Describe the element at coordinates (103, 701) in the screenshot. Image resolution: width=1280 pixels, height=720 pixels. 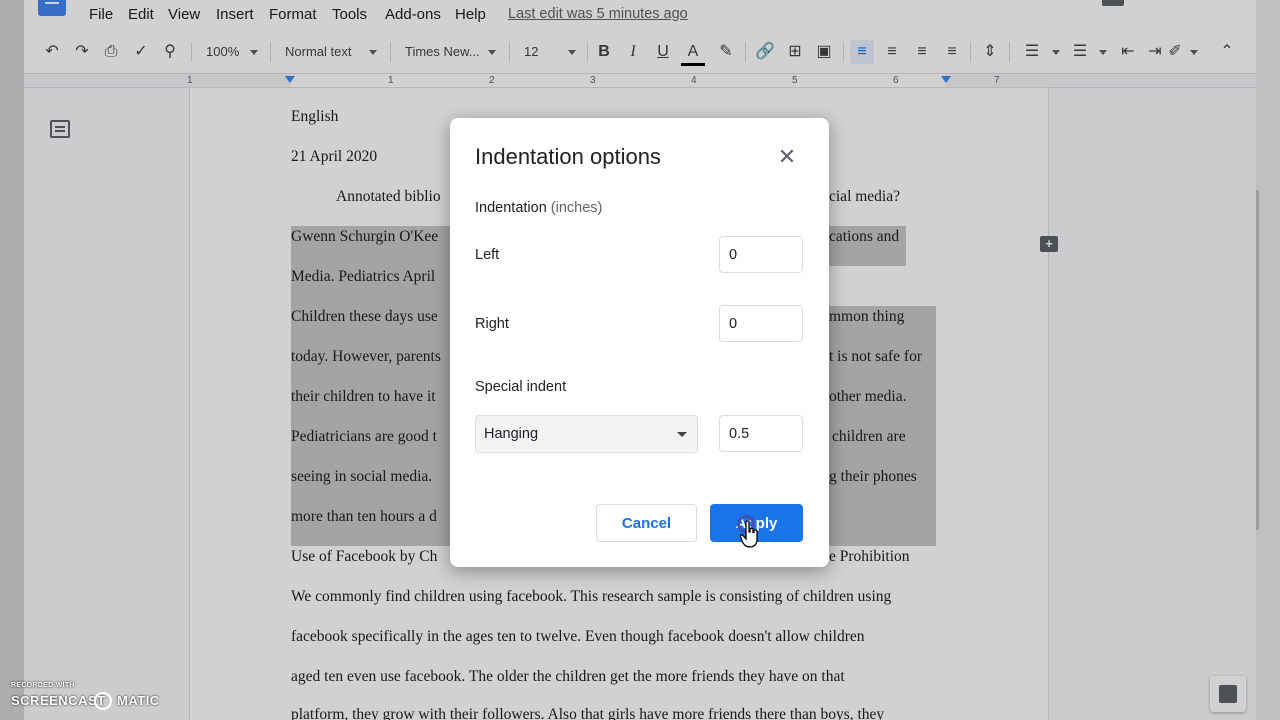
I see `watermark-logo-icon` at that location.